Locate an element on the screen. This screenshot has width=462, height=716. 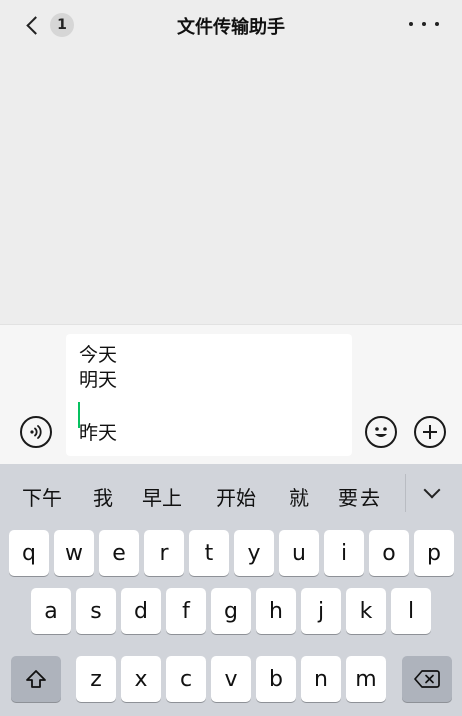
key-p: p is located at coordinates (434, 553).